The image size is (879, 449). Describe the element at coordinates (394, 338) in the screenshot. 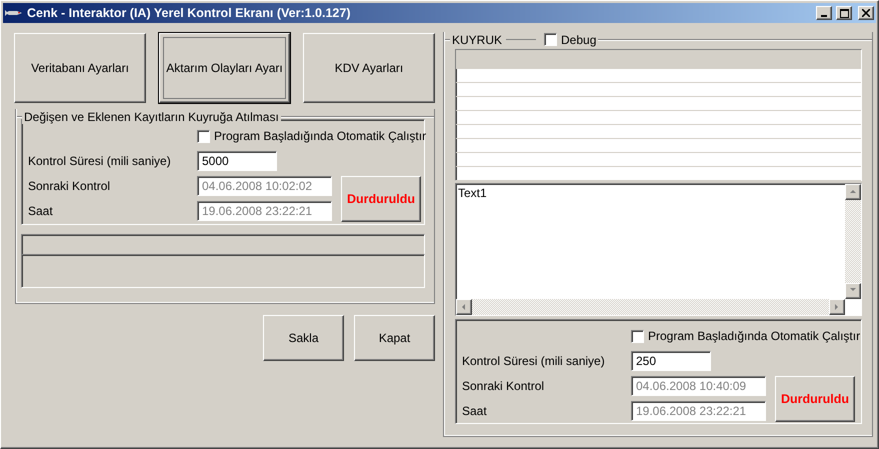

I see `action-button: Kapat` at that location.